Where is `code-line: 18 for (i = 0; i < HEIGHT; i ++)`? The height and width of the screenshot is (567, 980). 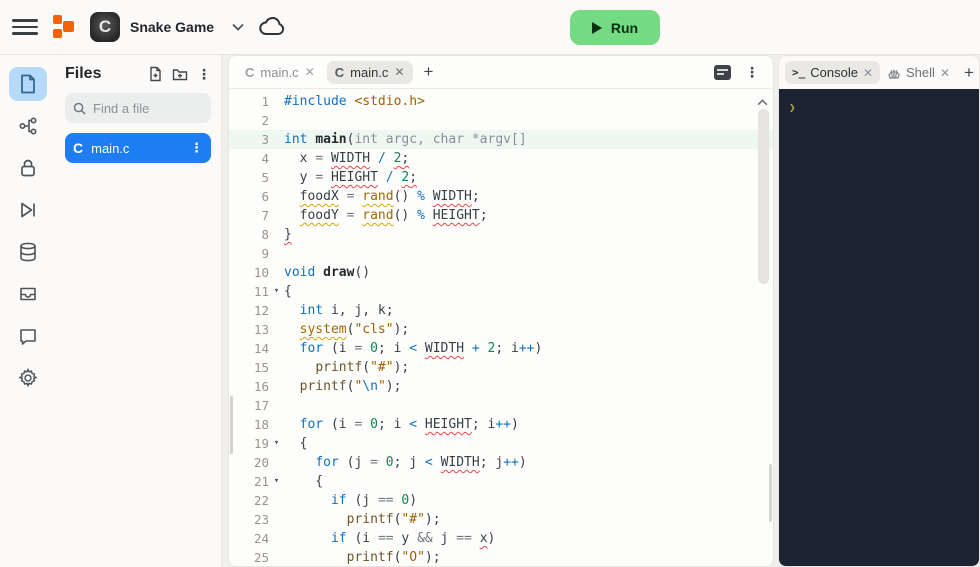 code-line: 18 for (i = 0; i < HEIGHT; i ++) is located at coordinates (386, 424).